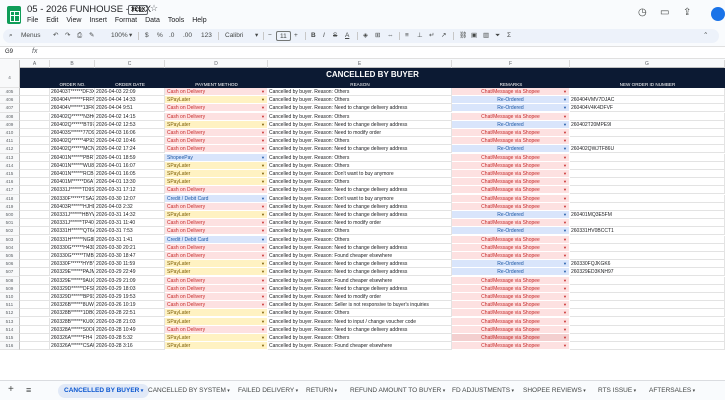 The image size is (725, 400). I want to click on tab-refund-amount-to-buyer: REFUND AMOUNT TO BUYER ▾, so click(397, 391).